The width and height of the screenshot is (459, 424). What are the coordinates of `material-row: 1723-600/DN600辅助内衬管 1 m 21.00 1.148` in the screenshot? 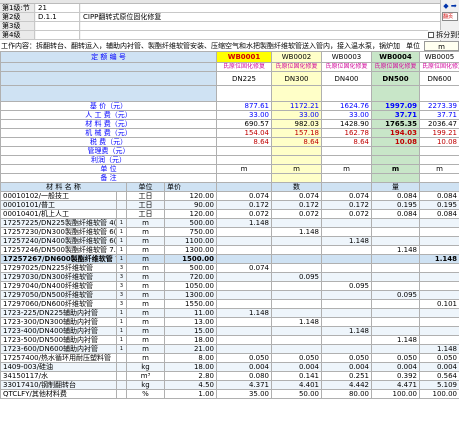 It's located at (229, 349).